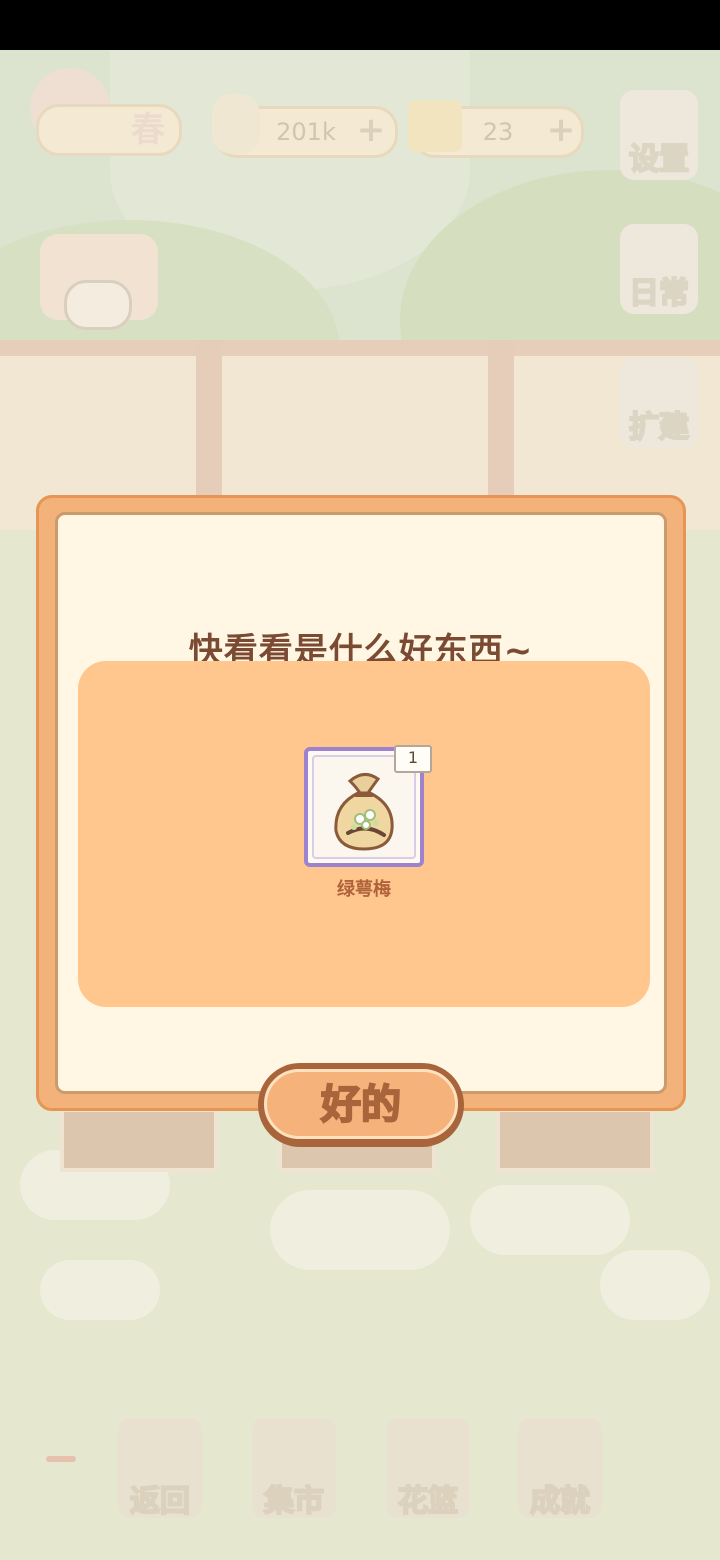  I want to click on confirm-button: 好的, so click(361, 1105).